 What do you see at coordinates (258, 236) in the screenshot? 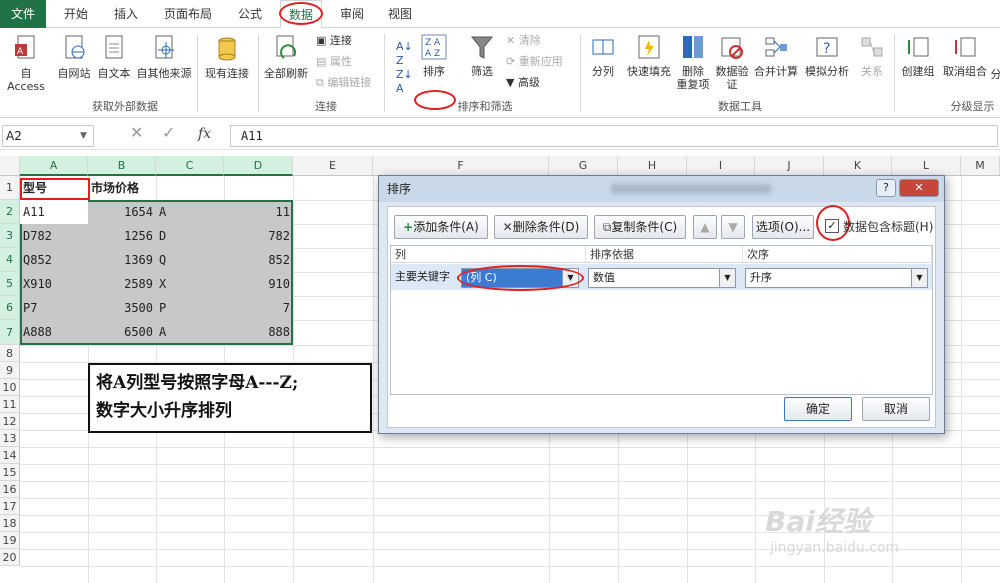
I see `cell-d3: 782` at bounding box center [258, 236].